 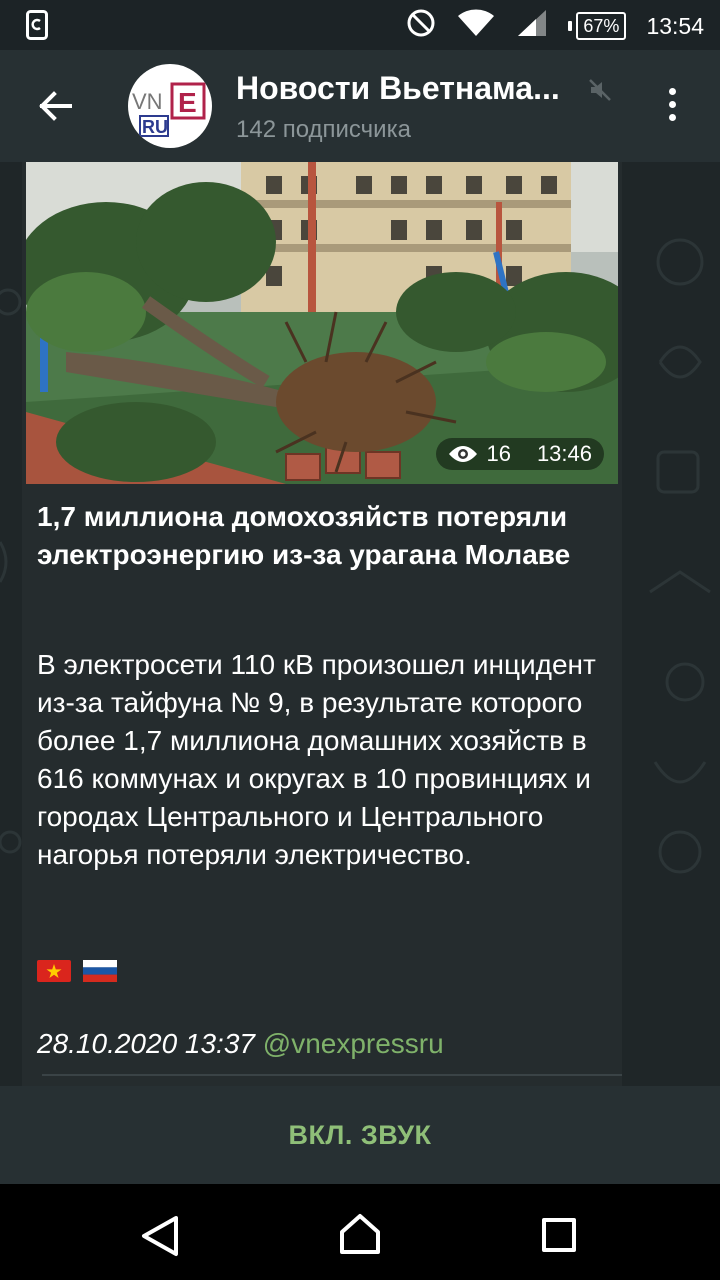 I want to click on do-not-disturb-icon, so click(x=421, y=26).